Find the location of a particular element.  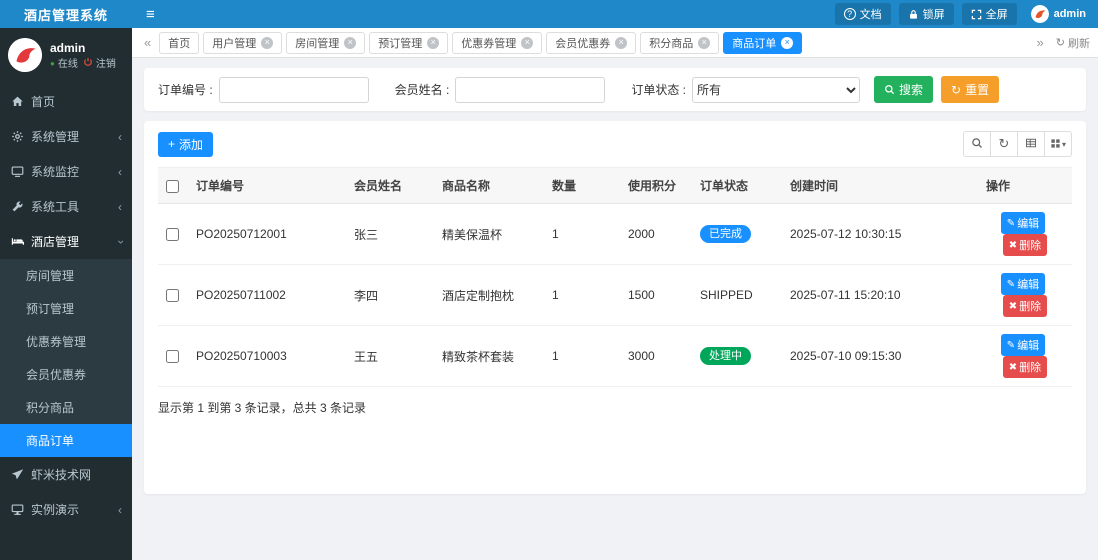

sidebar-item-demo: 实例演示 ‹ is located at coordinates (66, 509).